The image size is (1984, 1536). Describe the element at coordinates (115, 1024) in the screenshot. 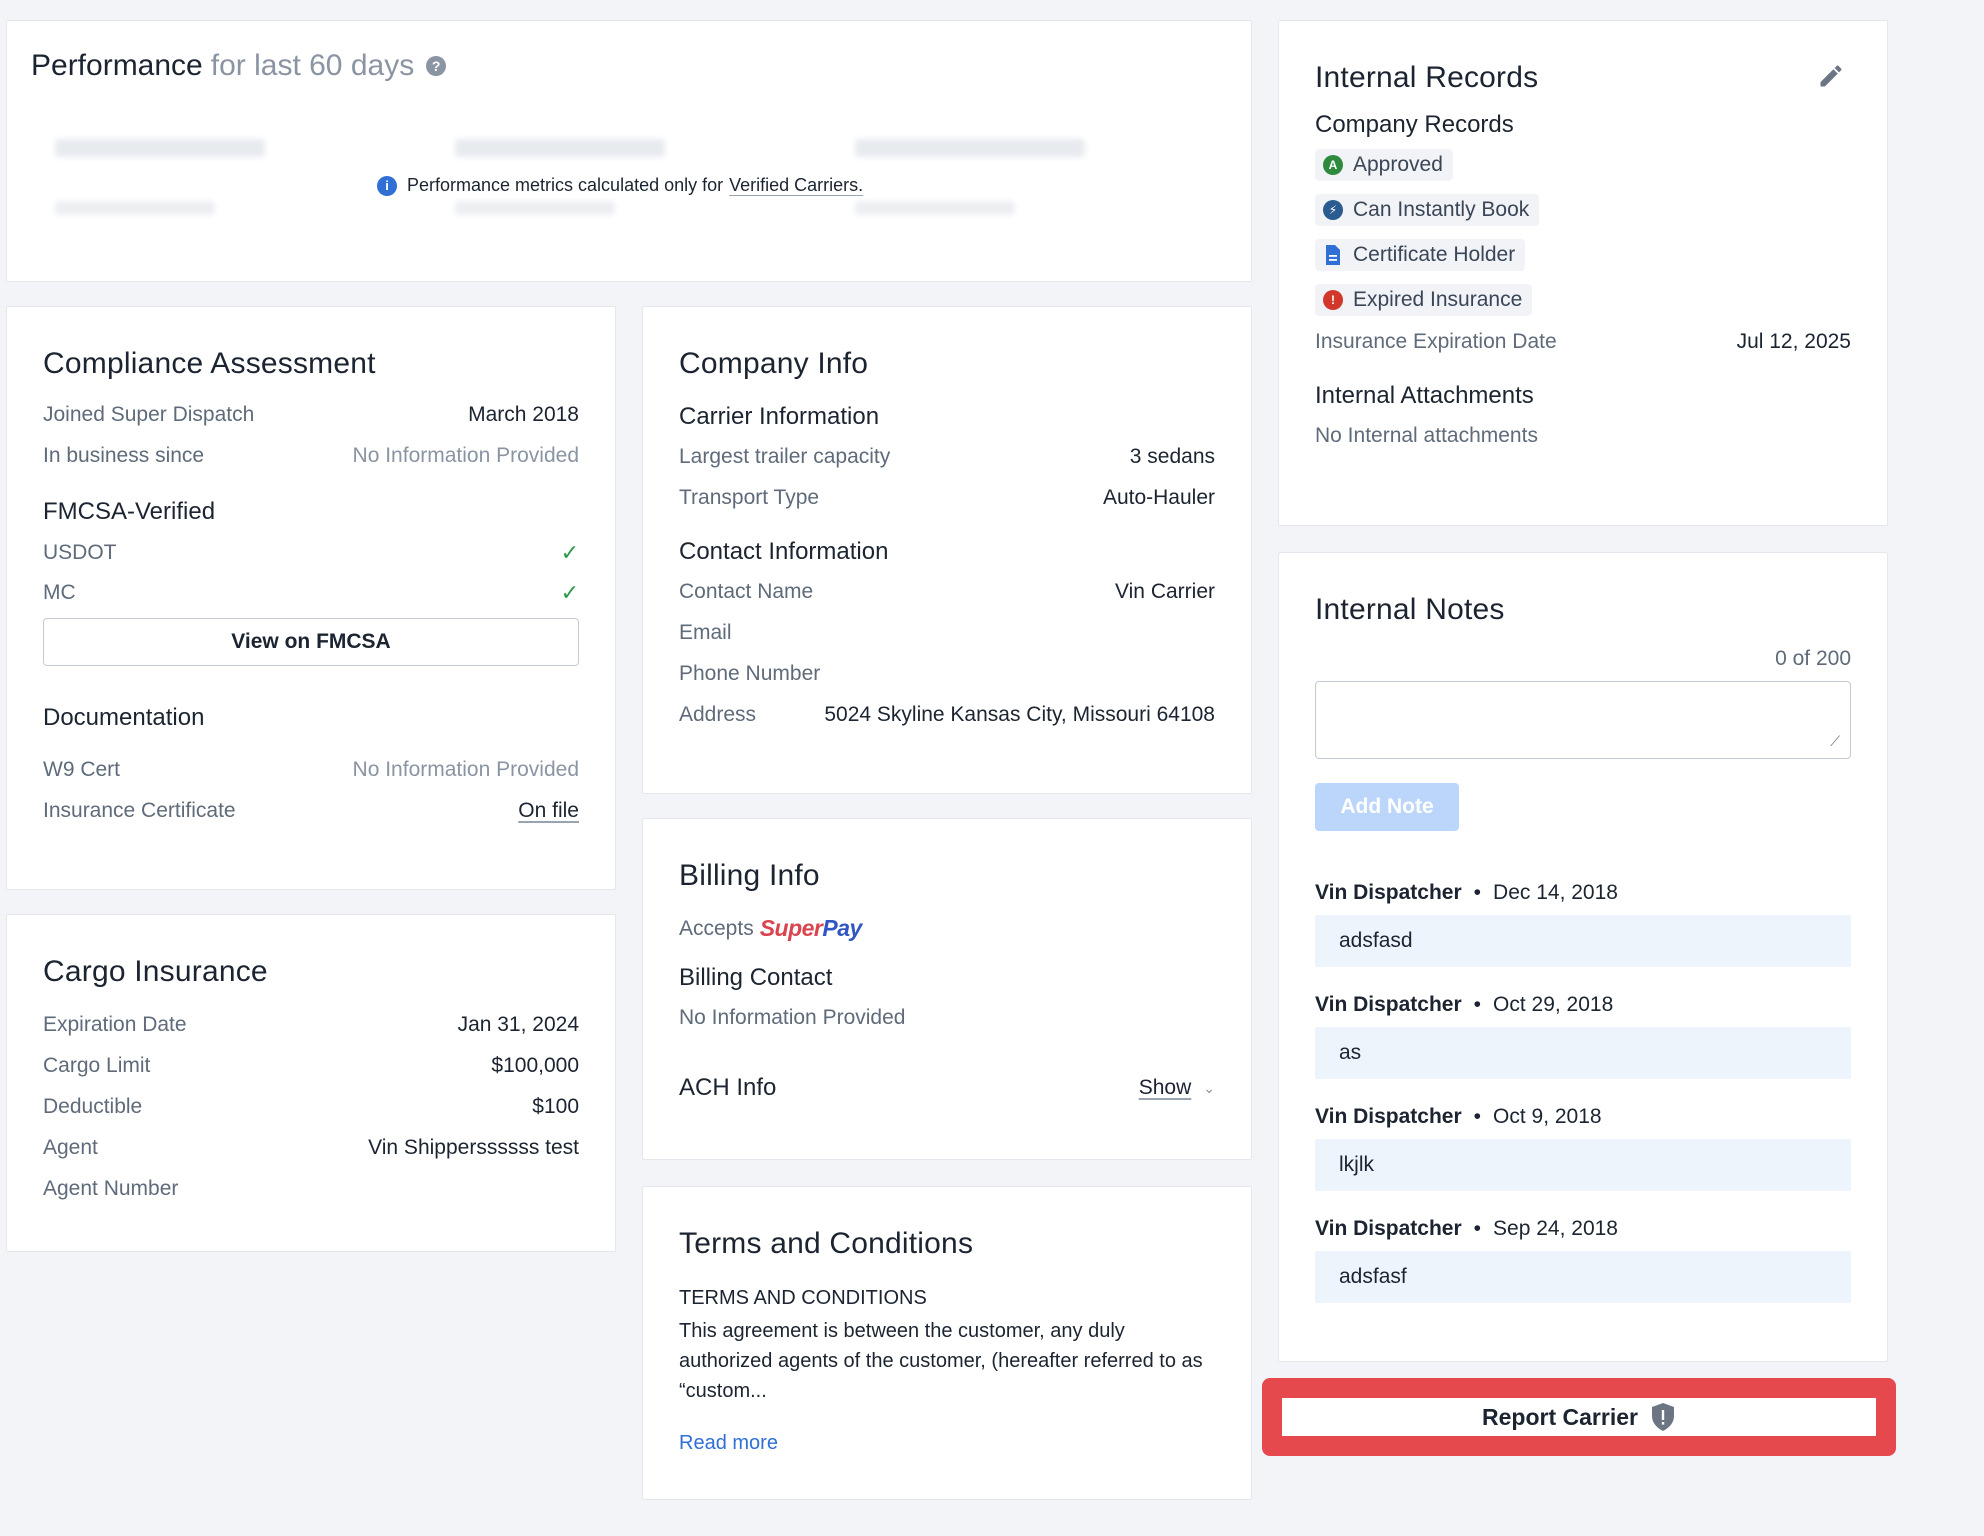

I see `cargo-row-label: Expiration Date` at that location.